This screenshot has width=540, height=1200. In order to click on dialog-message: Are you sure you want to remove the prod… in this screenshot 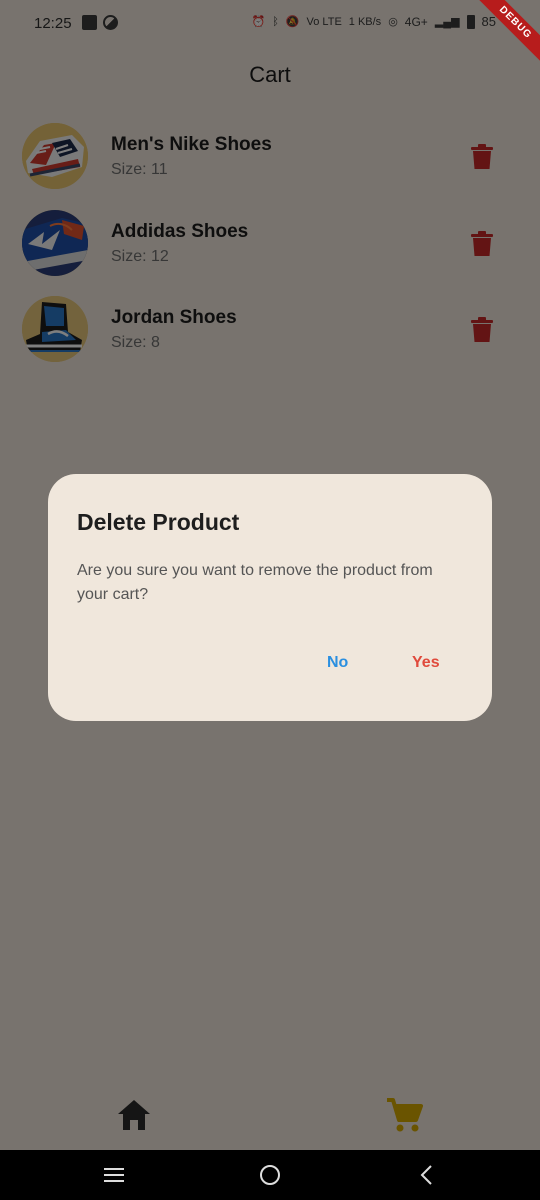, I will do `click(255, 582)`.